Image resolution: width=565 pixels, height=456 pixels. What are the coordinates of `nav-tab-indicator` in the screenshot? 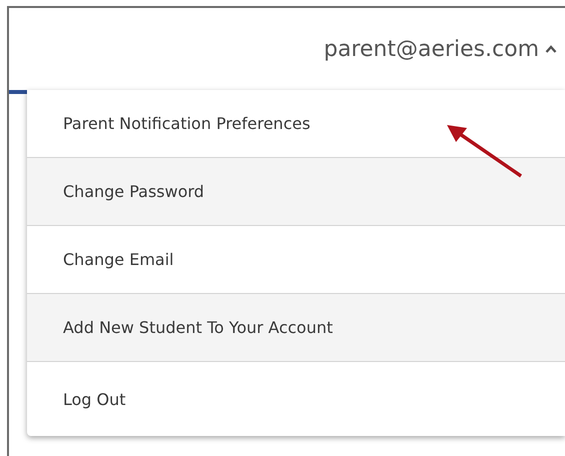 It's located at (18, 92).